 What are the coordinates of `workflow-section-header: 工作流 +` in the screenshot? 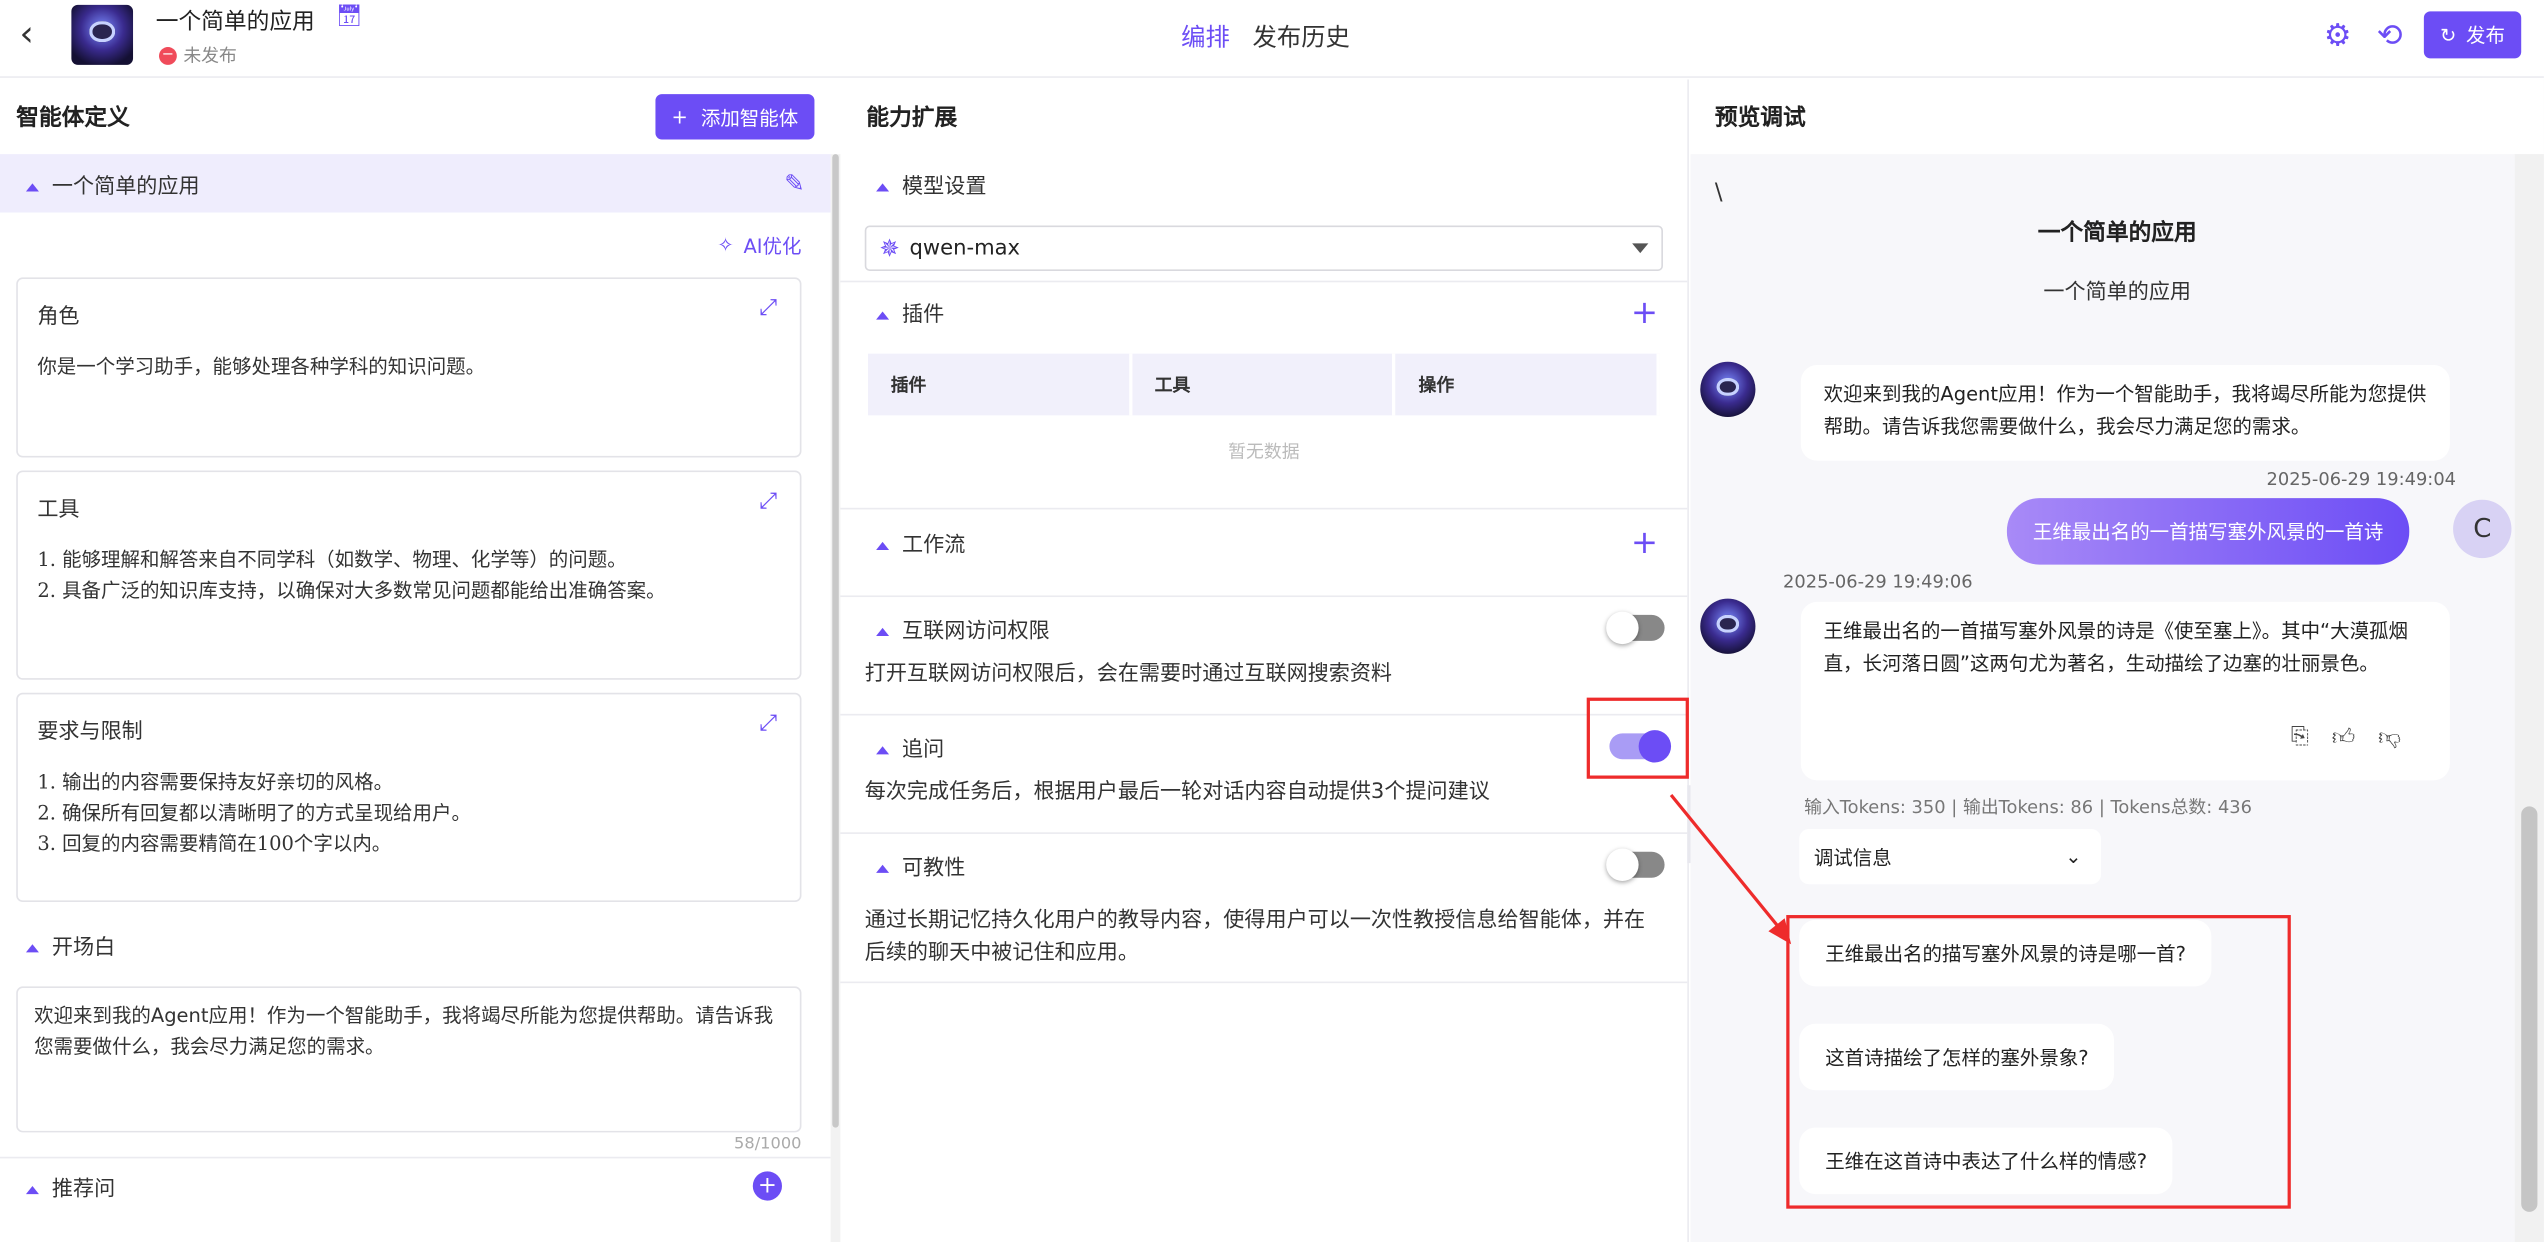 It's located at (1263, 541).